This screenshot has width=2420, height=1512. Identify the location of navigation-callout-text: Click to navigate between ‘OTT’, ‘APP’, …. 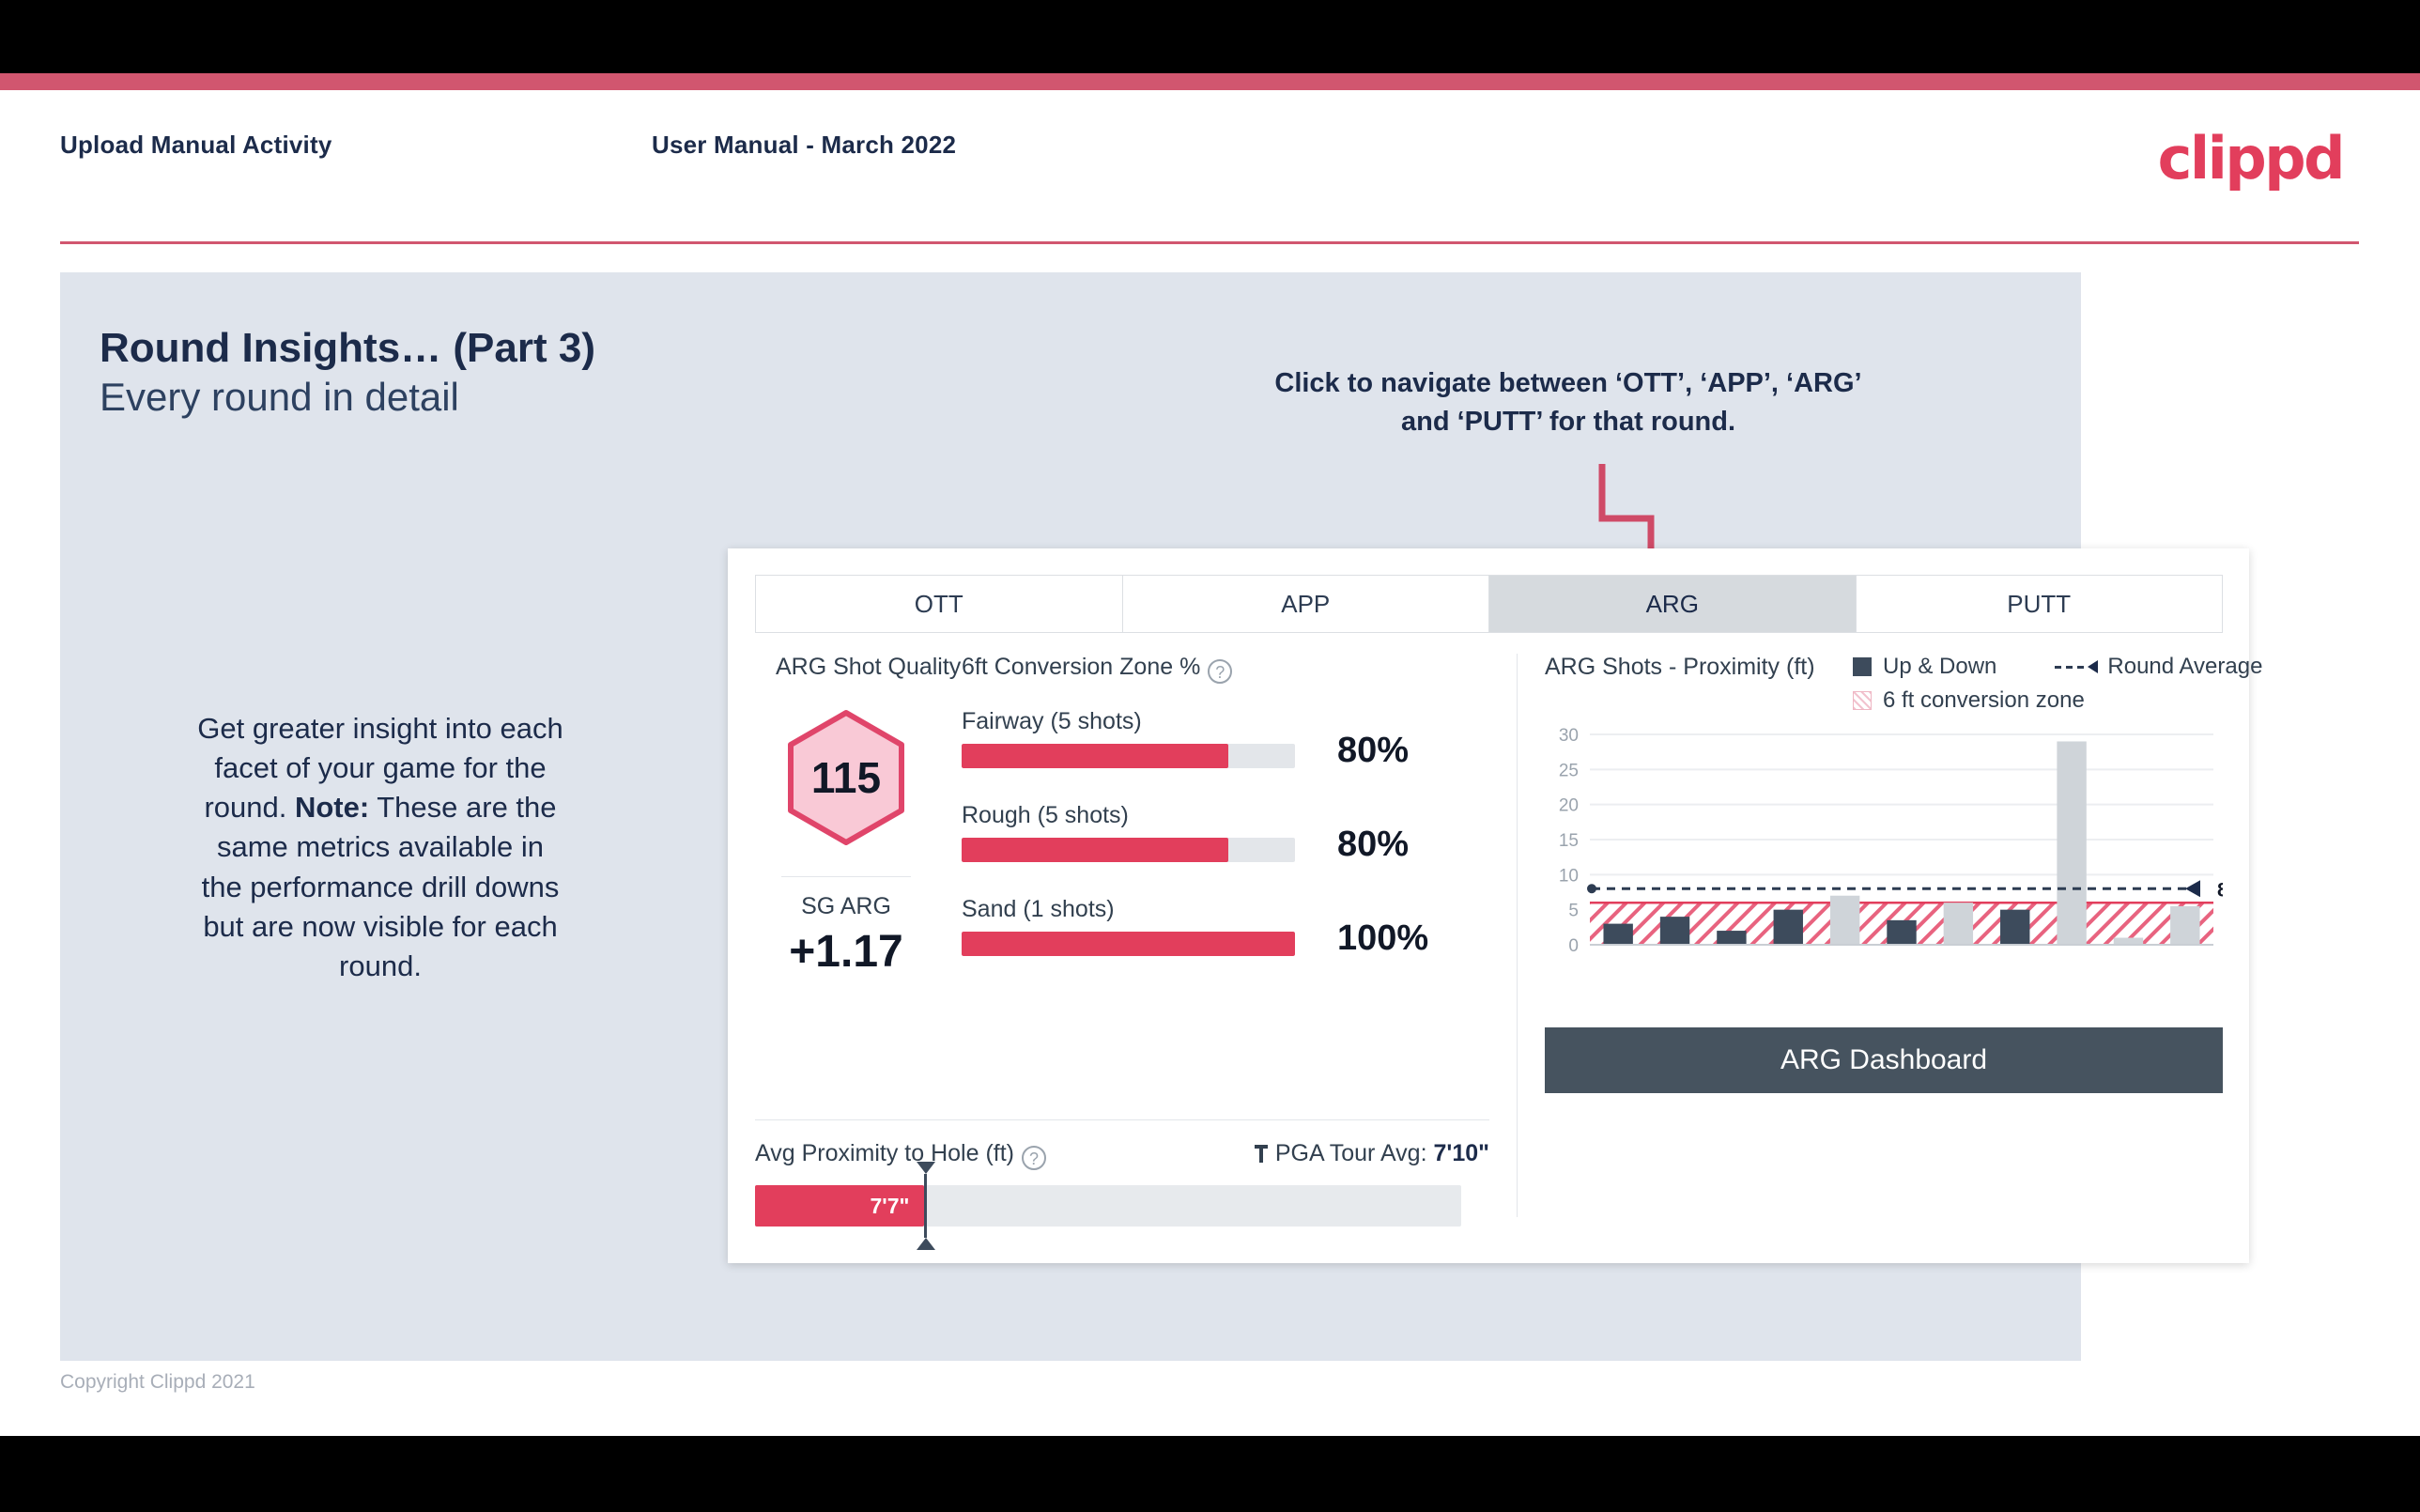
(1568, 403).